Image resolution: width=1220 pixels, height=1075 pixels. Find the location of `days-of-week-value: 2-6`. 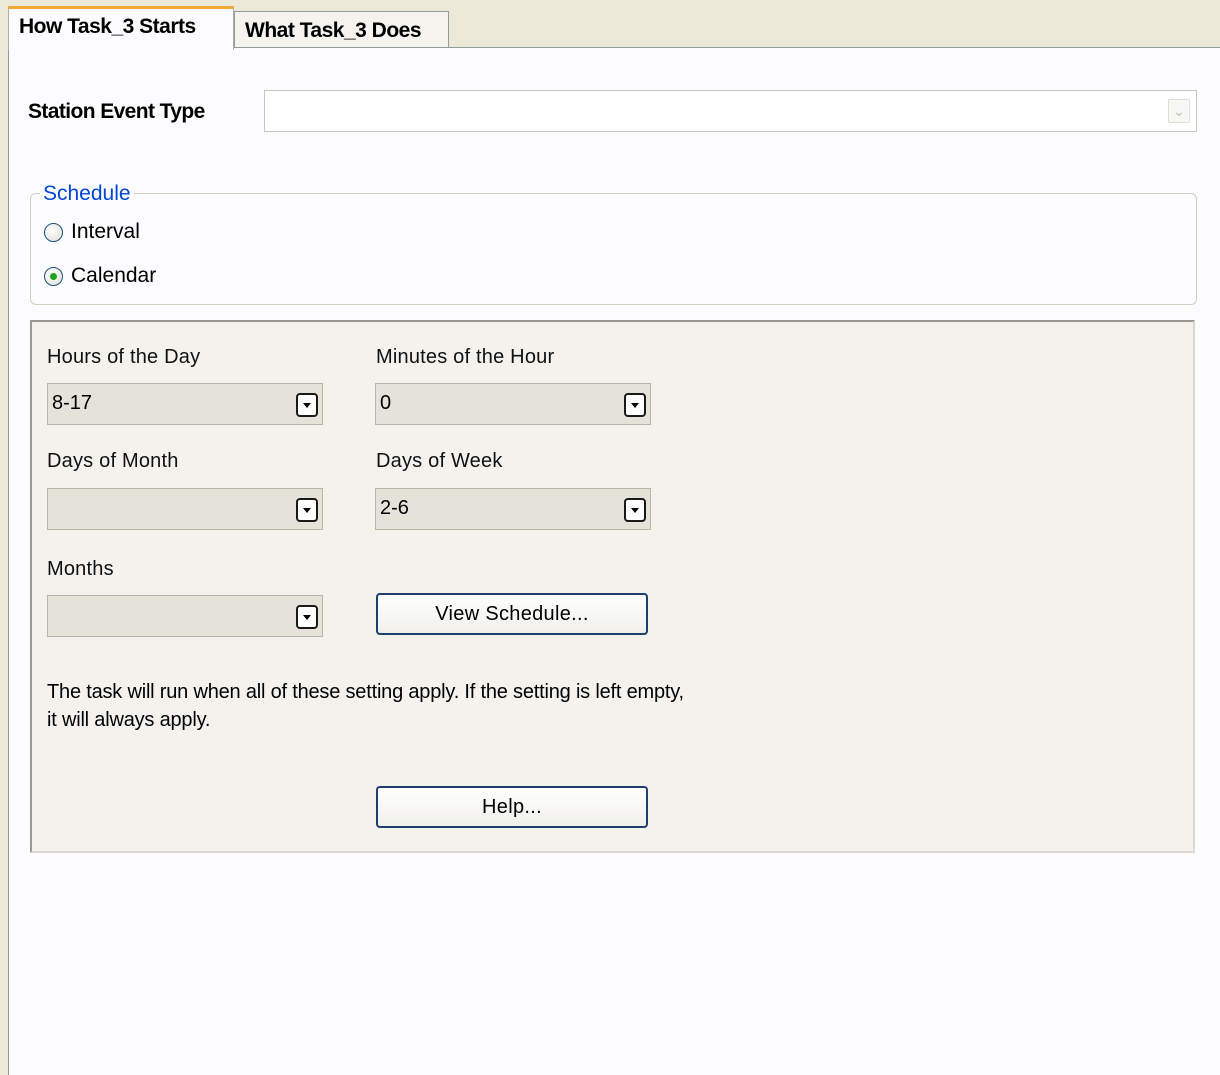

days-of-week-value: 2-6 is located at coordinates (394, 508).